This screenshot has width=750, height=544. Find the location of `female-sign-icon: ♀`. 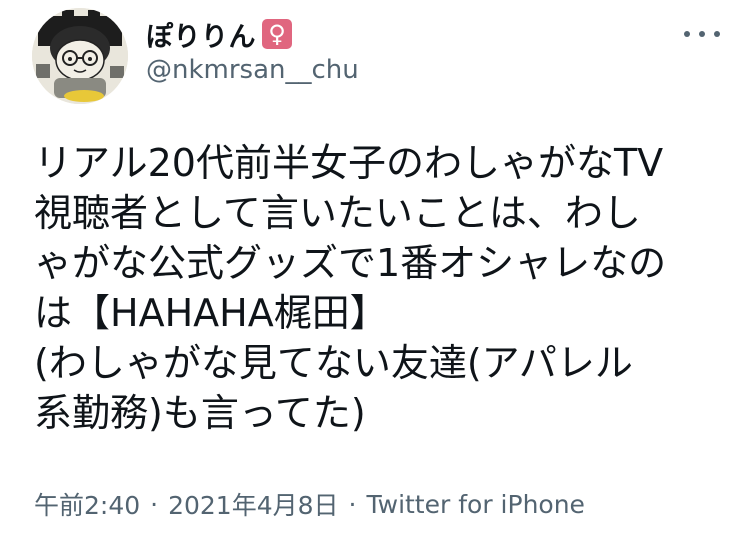

female-sign-icon: ♀ is located at coordinates (277, 34).